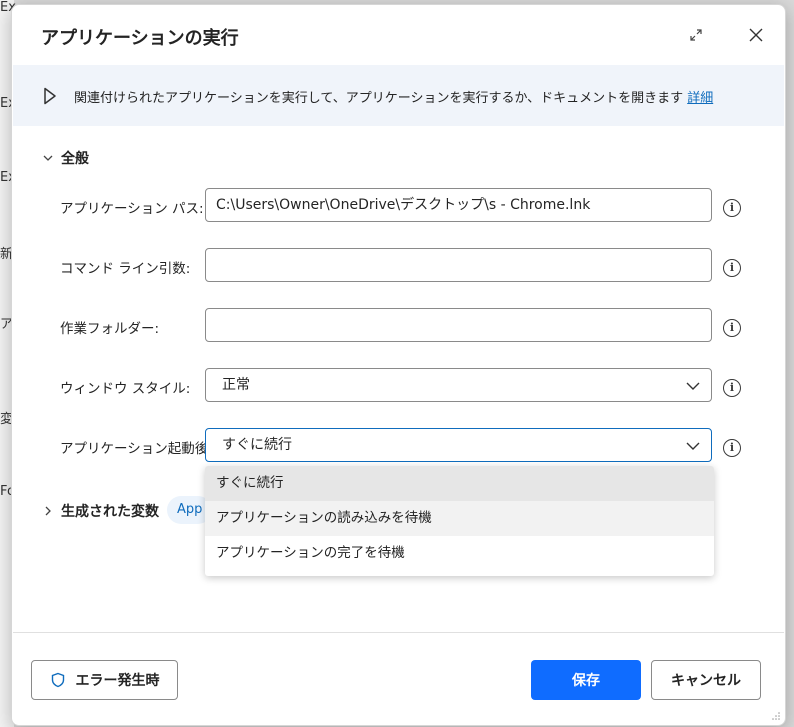 The image size is (794, 727). Describe the element at coordinates (132, 209) in the screenshot. I see `app-path-label: アプリケーション パス:` at that location.